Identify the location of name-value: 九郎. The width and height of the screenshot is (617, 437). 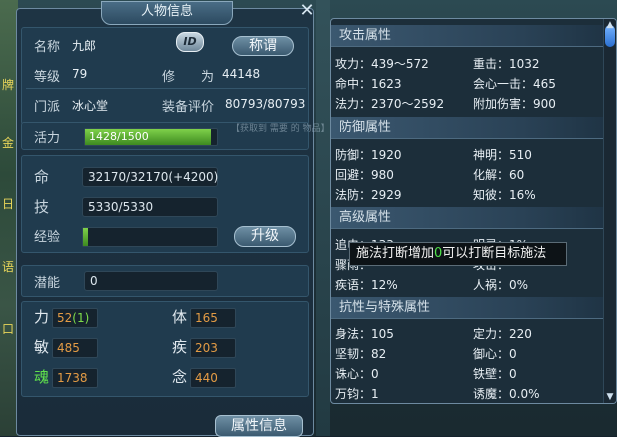
(84, 46).